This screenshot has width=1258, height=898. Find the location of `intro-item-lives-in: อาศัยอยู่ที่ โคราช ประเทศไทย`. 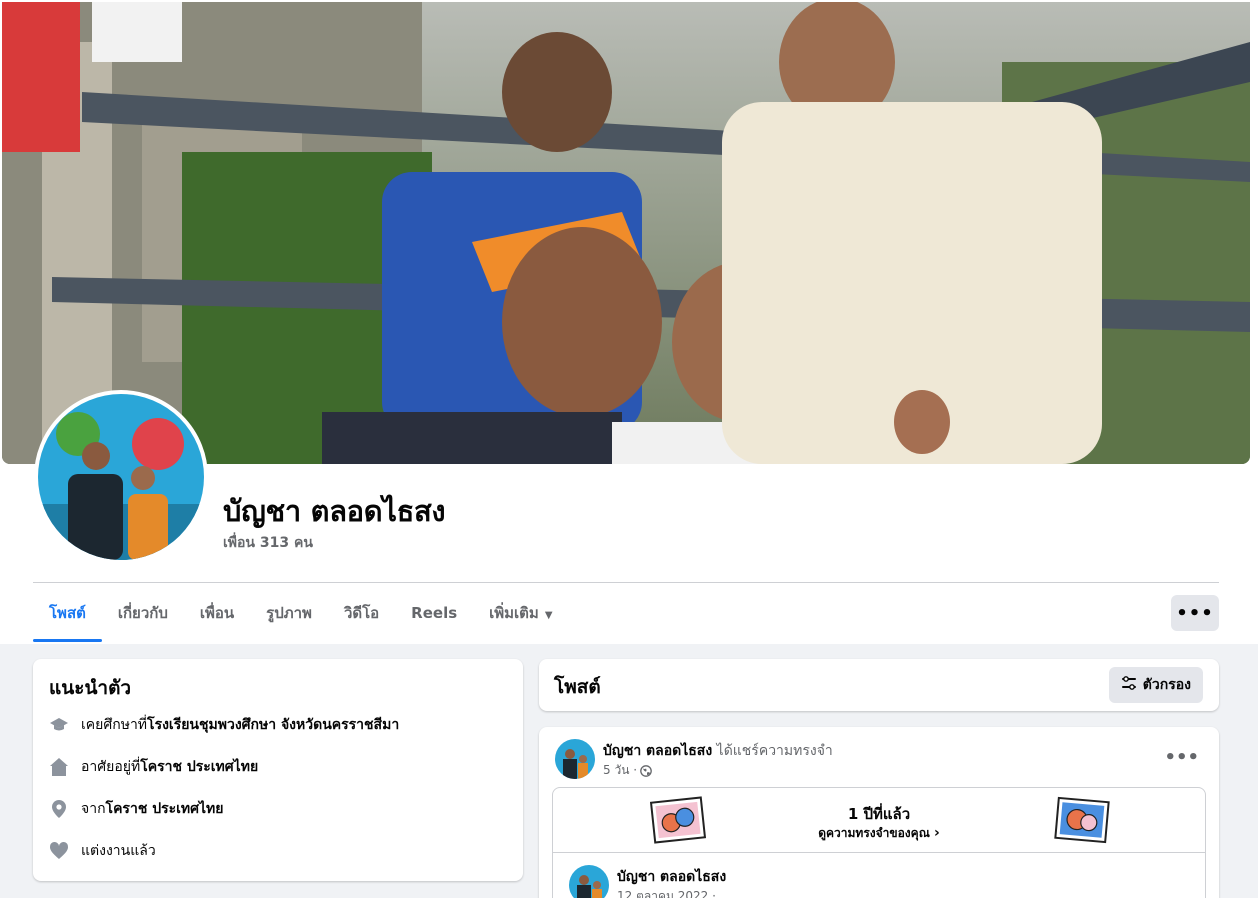

intro-item-lives-in: อาศัยอยู่ที่ โคราช ประเทศไทย is located at coordinates (153, 767).